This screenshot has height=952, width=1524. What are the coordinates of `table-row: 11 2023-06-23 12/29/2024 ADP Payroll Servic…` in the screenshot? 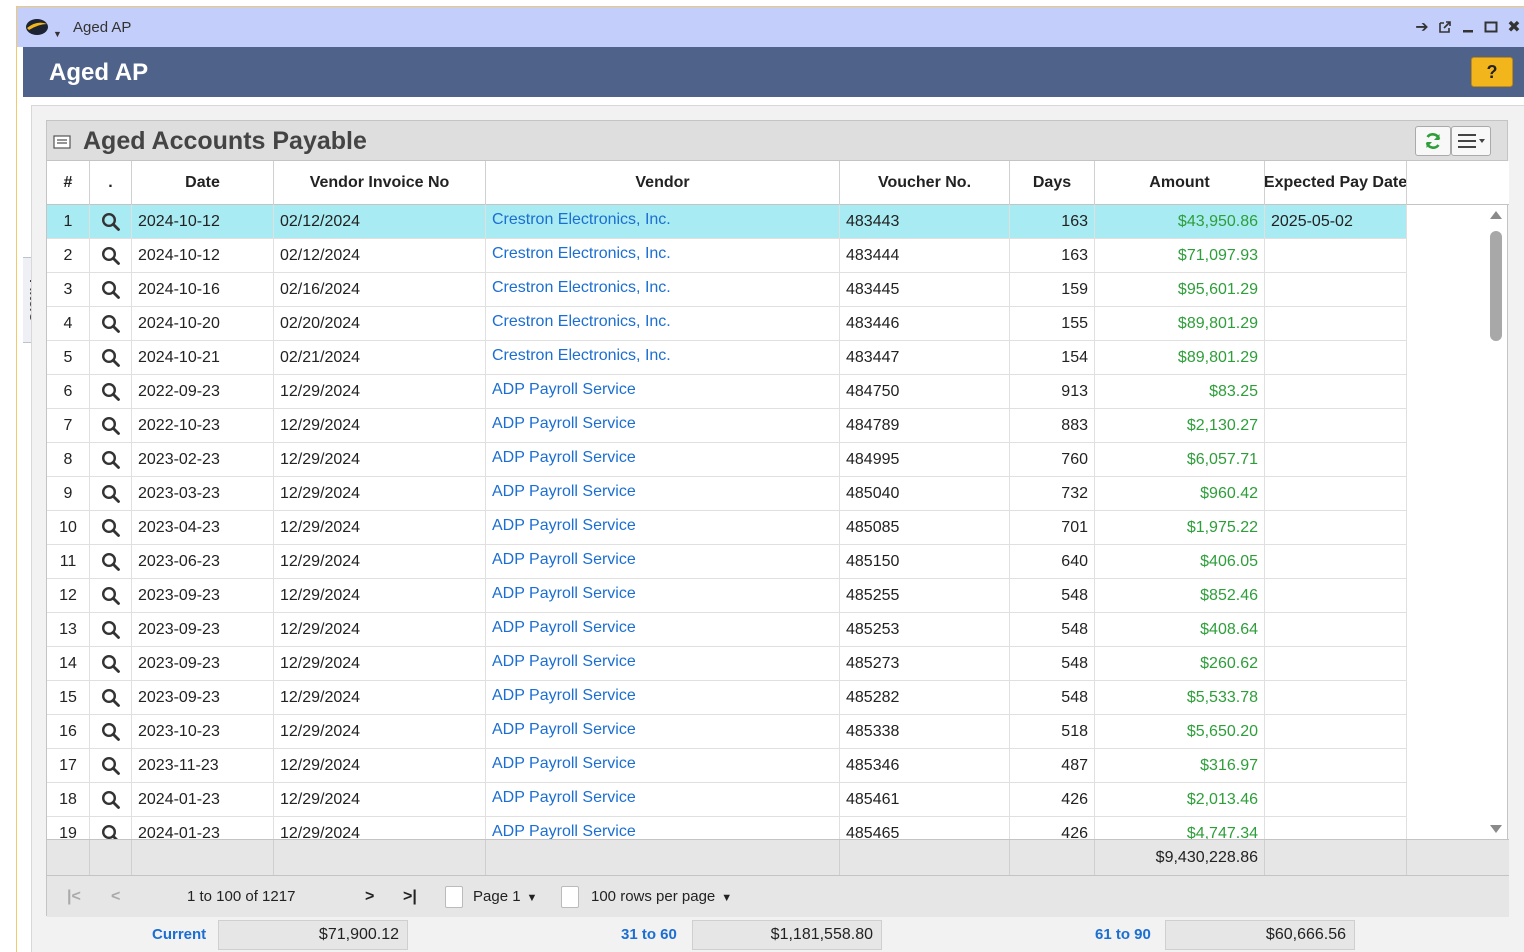 It's located at (727, 562).